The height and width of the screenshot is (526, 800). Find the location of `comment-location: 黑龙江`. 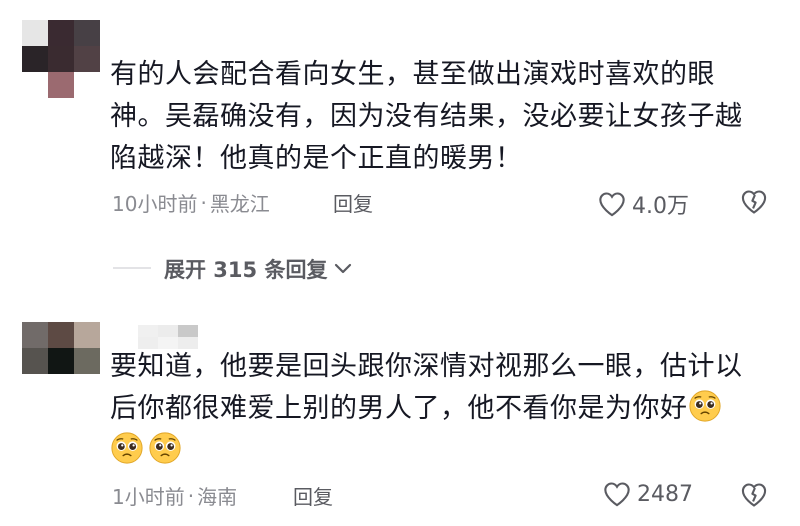

comment-location: 黑龙江 is located at coordinates (239, 204).